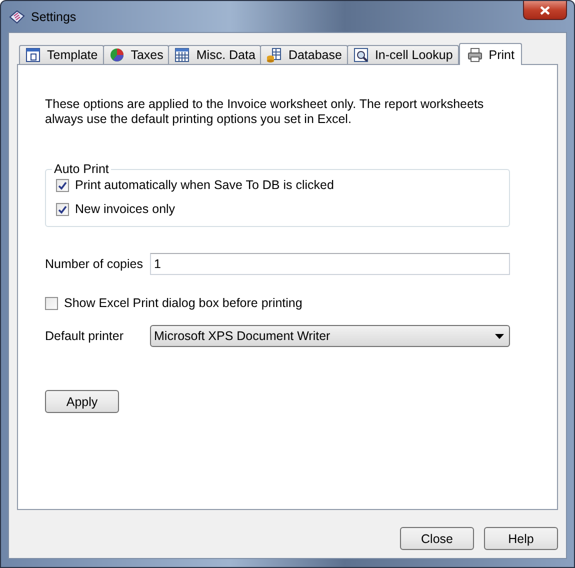 The width and height of the screenshot is (575, 568). Describe the element at coordinates (94, 264) in the screenshot. I see `field-label: Number of copies` at that location.